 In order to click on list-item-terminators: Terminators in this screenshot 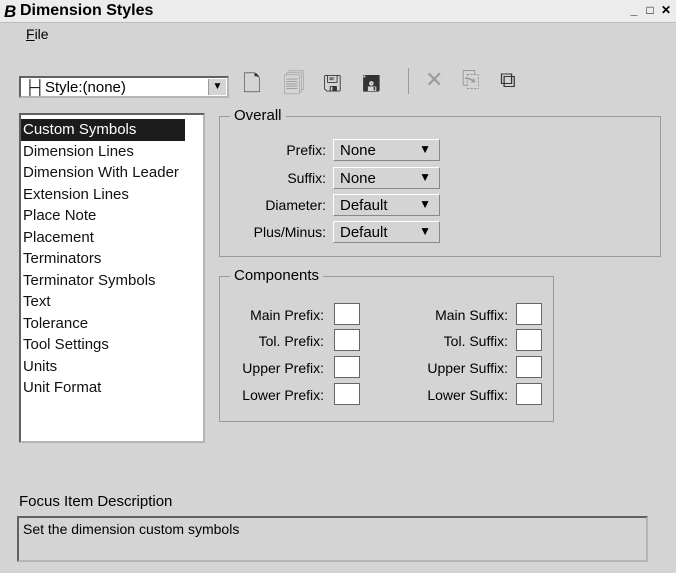, I will do `click(112, 259)`.